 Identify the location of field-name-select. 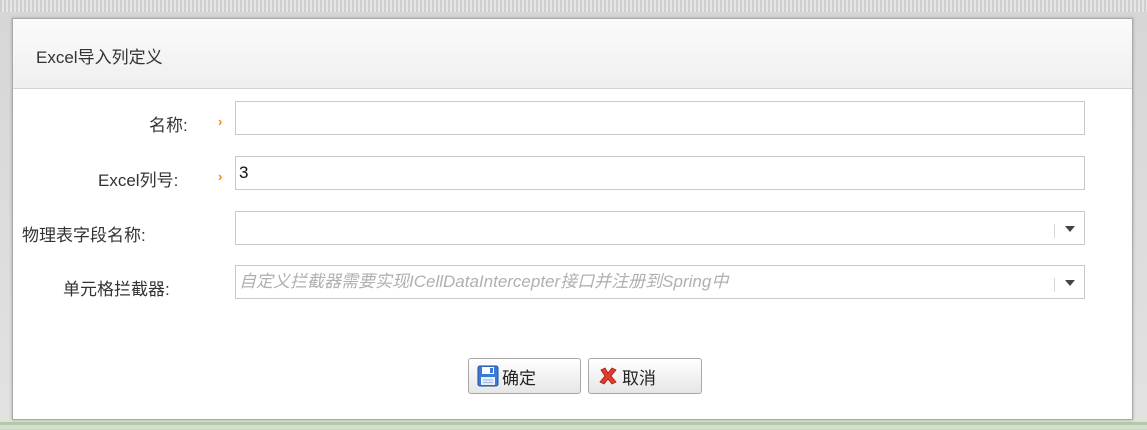
(660, 228).